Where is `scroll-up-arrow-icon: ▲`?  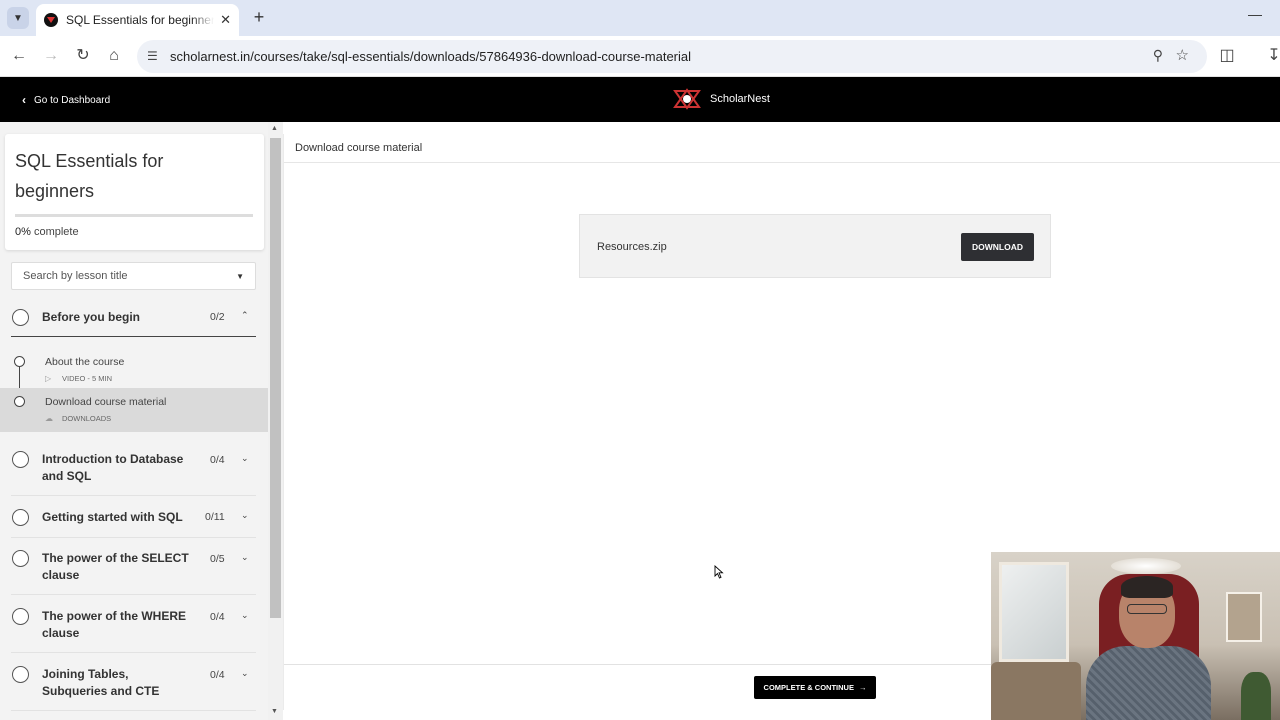 scroll-up-arrow-icon: ▲ is located at coordinates (274, 128).